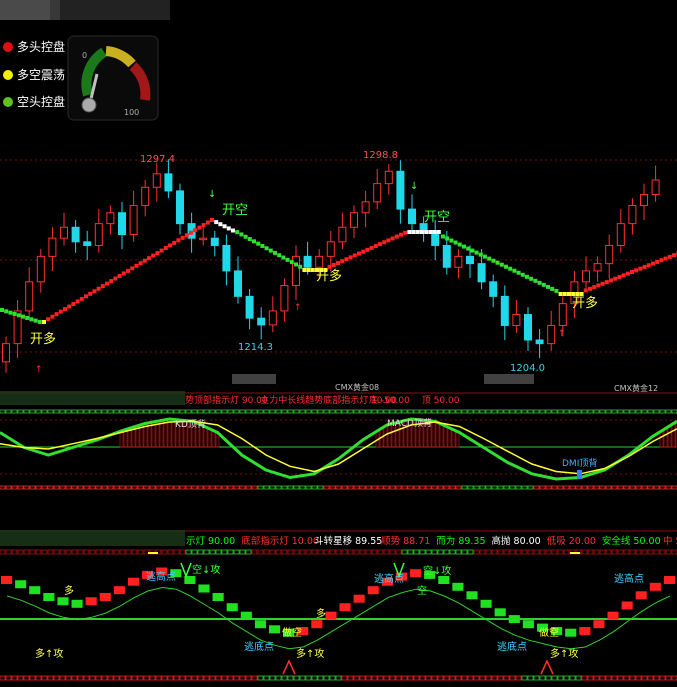  I want to click on blurred-header-mid, so click(110, 10).